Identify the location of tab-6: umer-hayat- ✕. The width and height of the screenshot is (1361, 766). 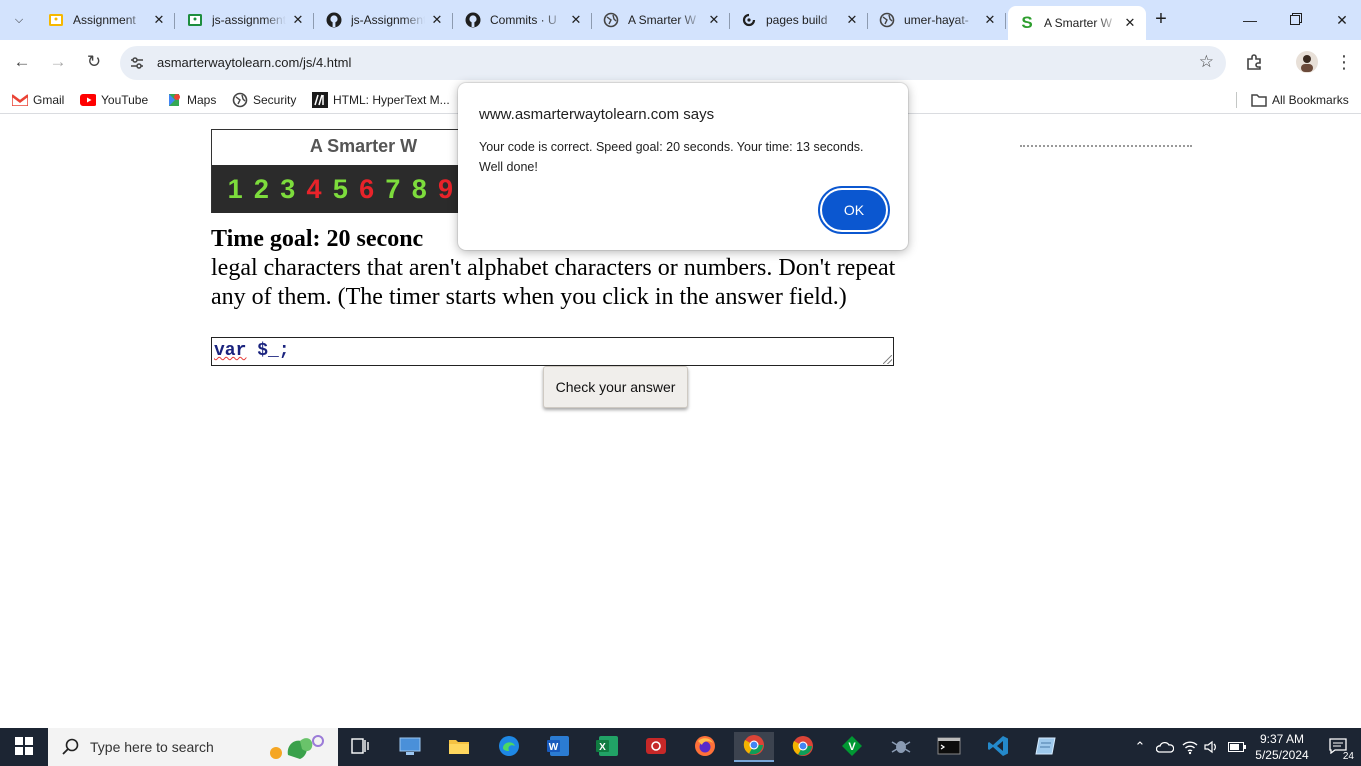
(937, 20).